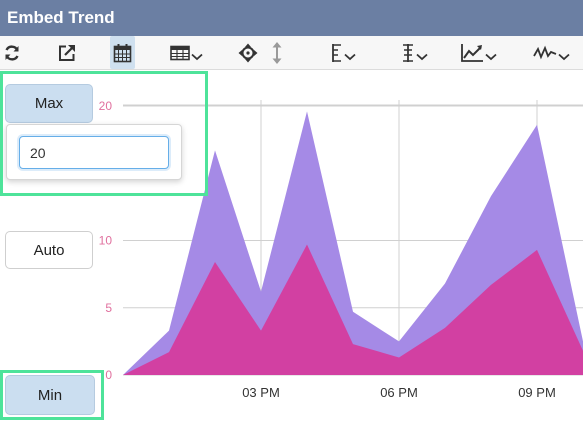 Image resolution: width=583 pixels, height=421 pixels. Describe the element at coordinates (49, 250) in the screenshot. I see `auto-button: Auto` at that location.